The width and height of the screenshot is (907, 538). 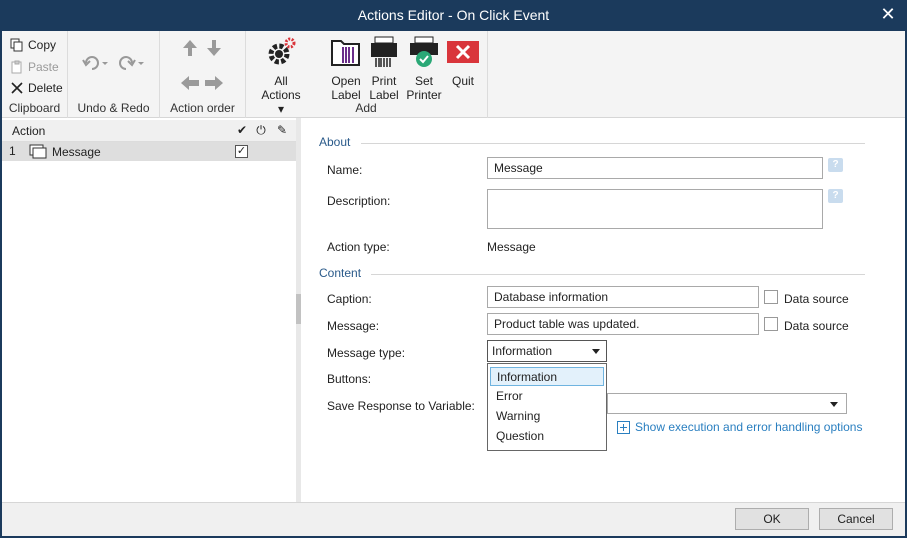 What do you see at coordinates (345, 170) in the screenshot?
I see `name-label: Name:` at bounding box center [345, 170].